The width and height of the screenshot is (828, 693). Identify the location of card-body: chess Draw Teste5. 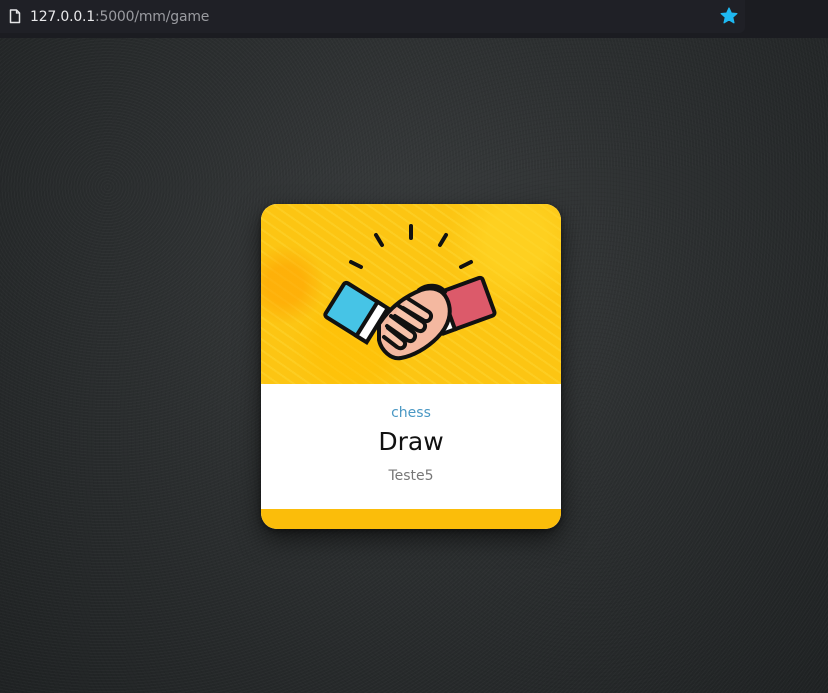
(411, 446).